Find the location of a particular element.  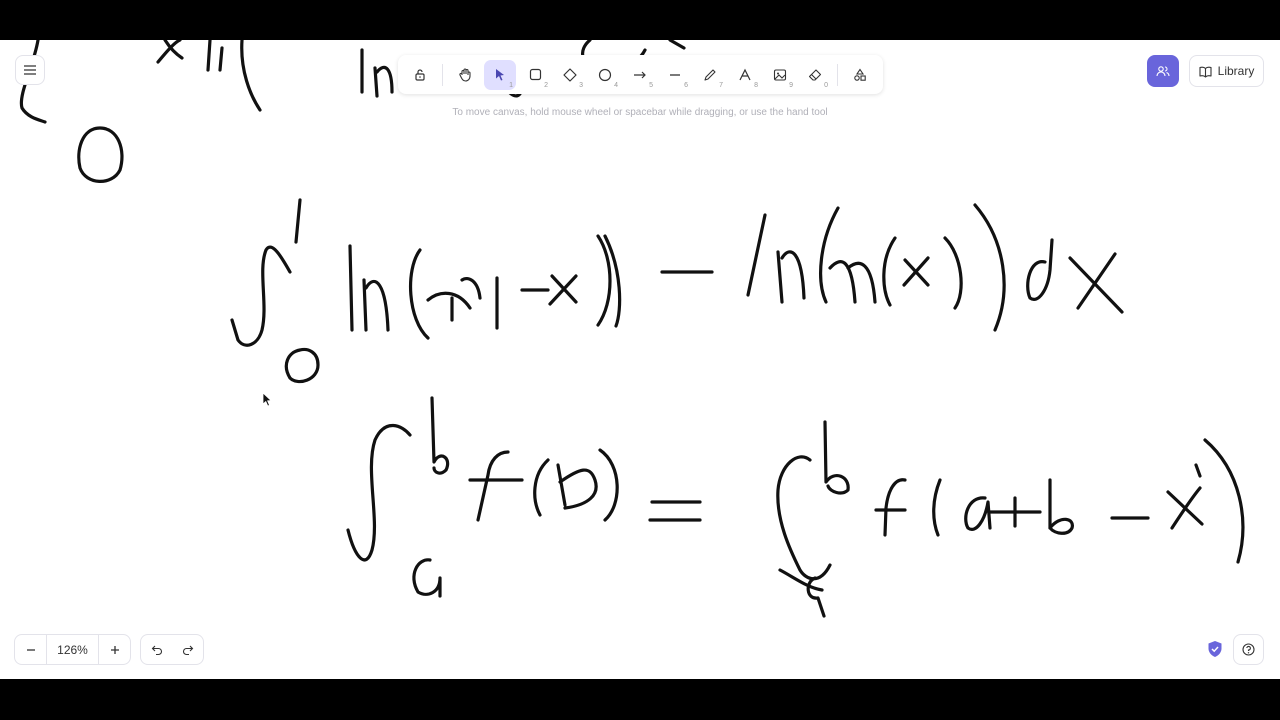

help-button is located at coordinates (1248, 649).